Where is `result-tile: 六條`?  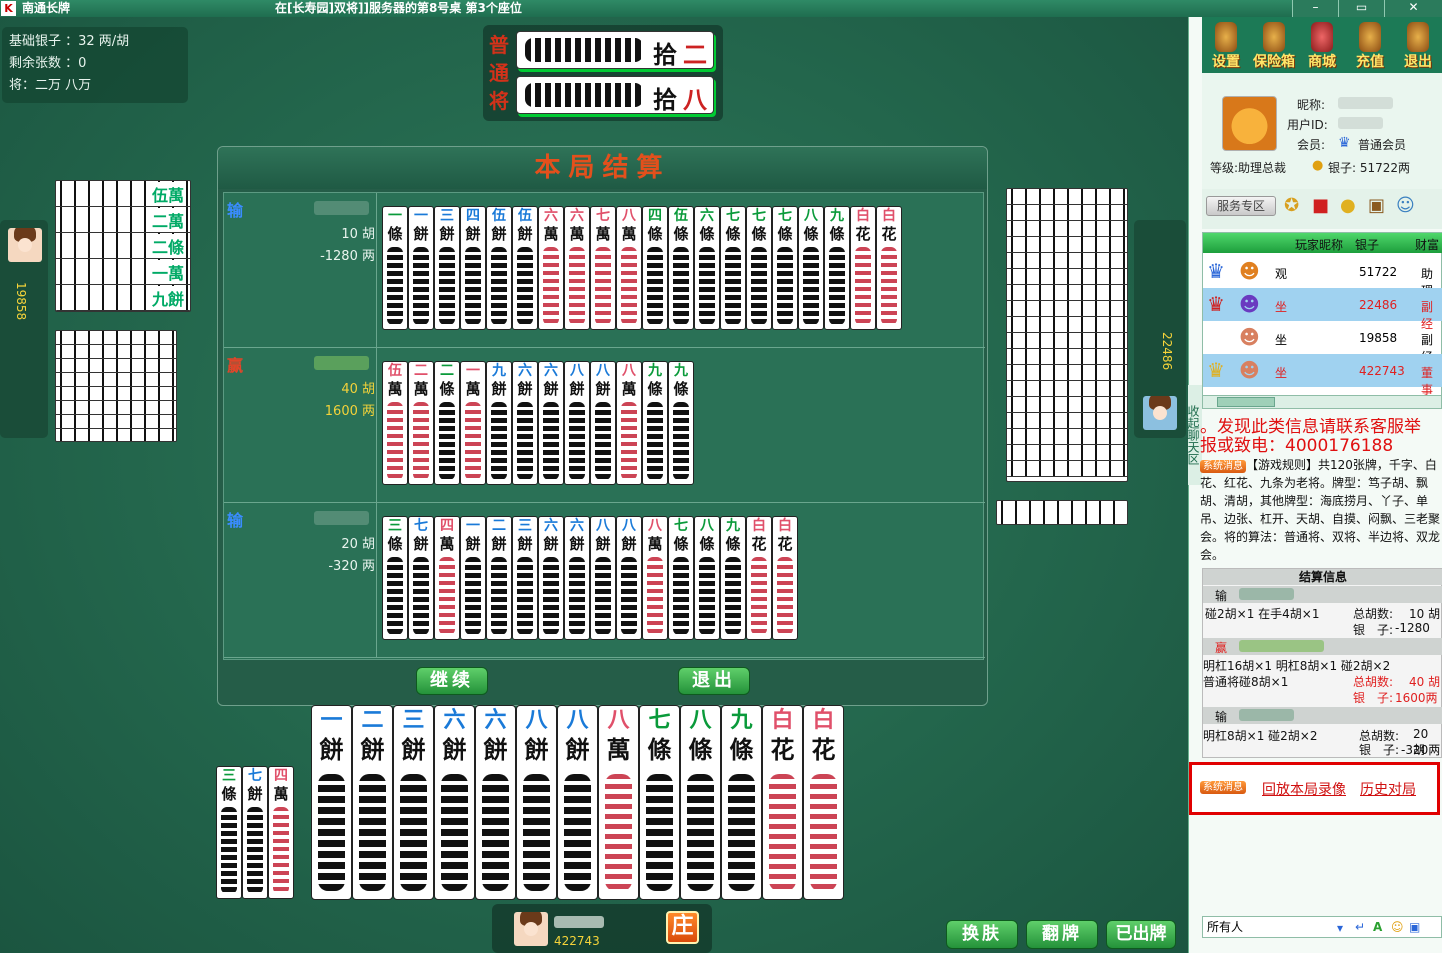
result-tile: 六條 is located at coordinates (707, 268).